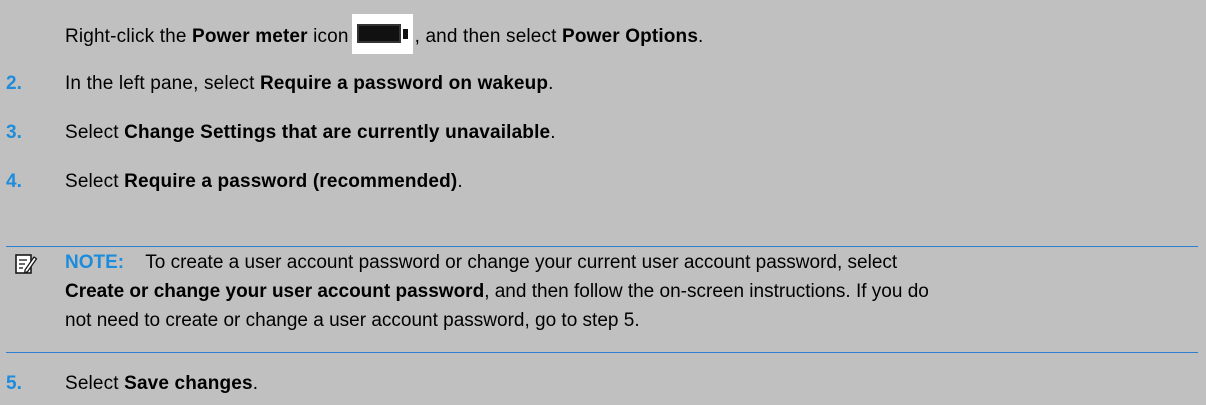 This screenshot has width=1206, height=405. I want to click on note-pencil-icon, so click(26, 264).